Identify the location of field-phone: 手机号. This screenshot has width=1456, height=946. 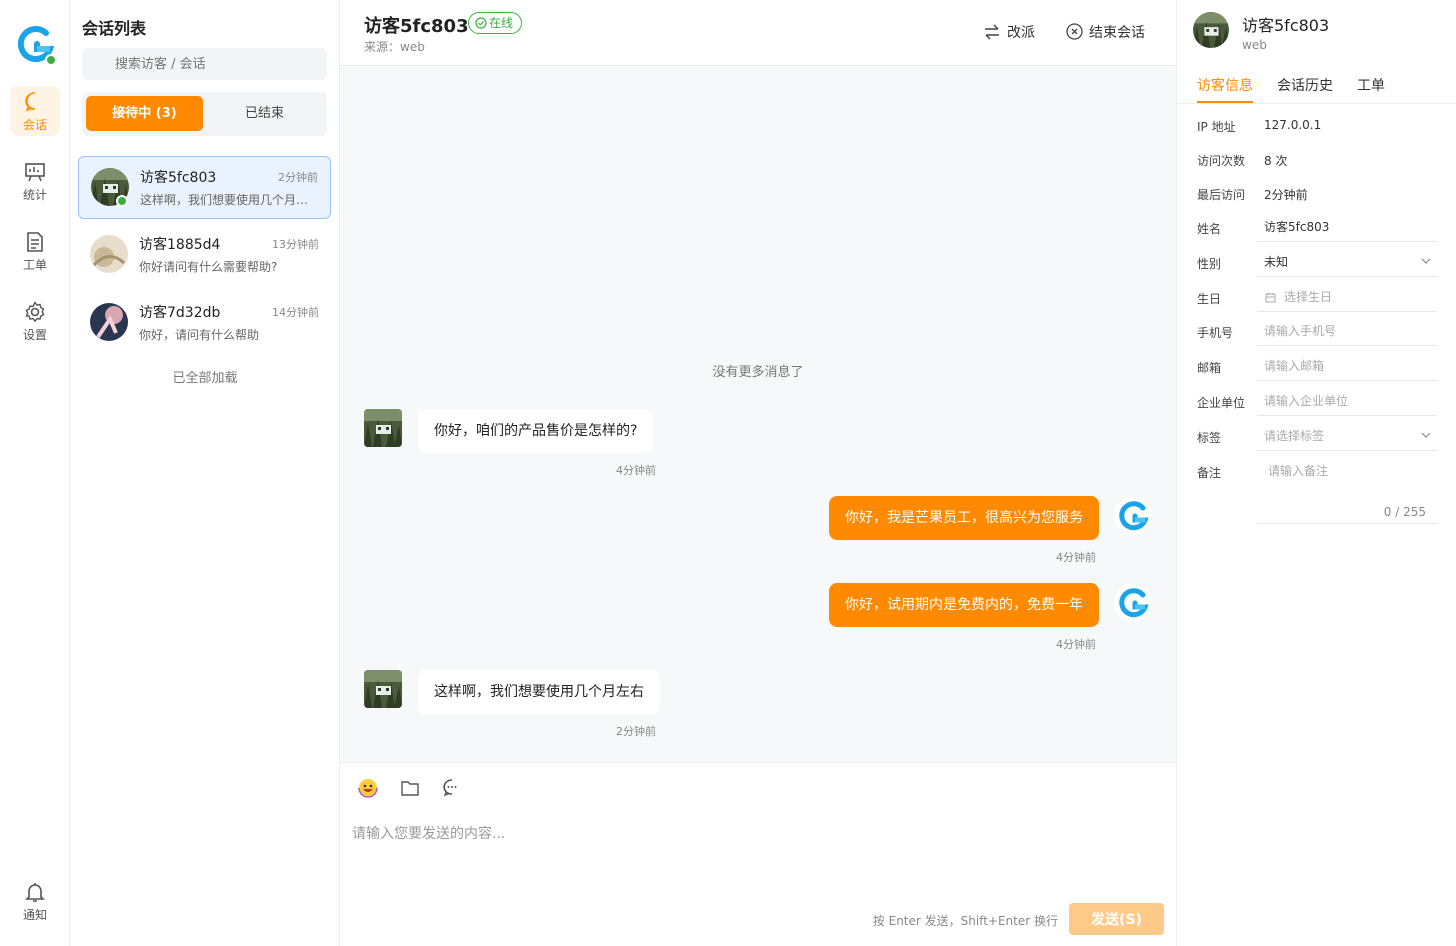
(1316, 333).